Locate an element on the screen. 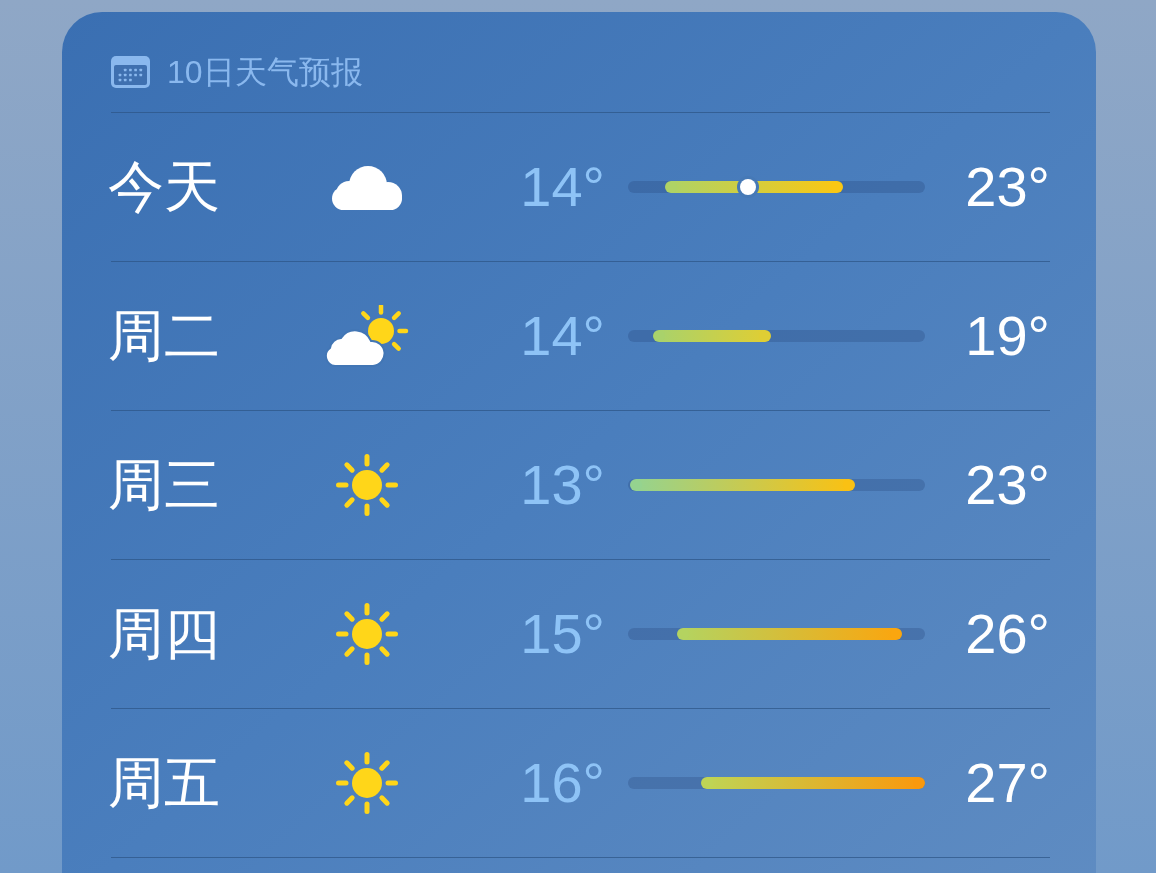  day-label: 今天 is located at coordinates (164, 186).